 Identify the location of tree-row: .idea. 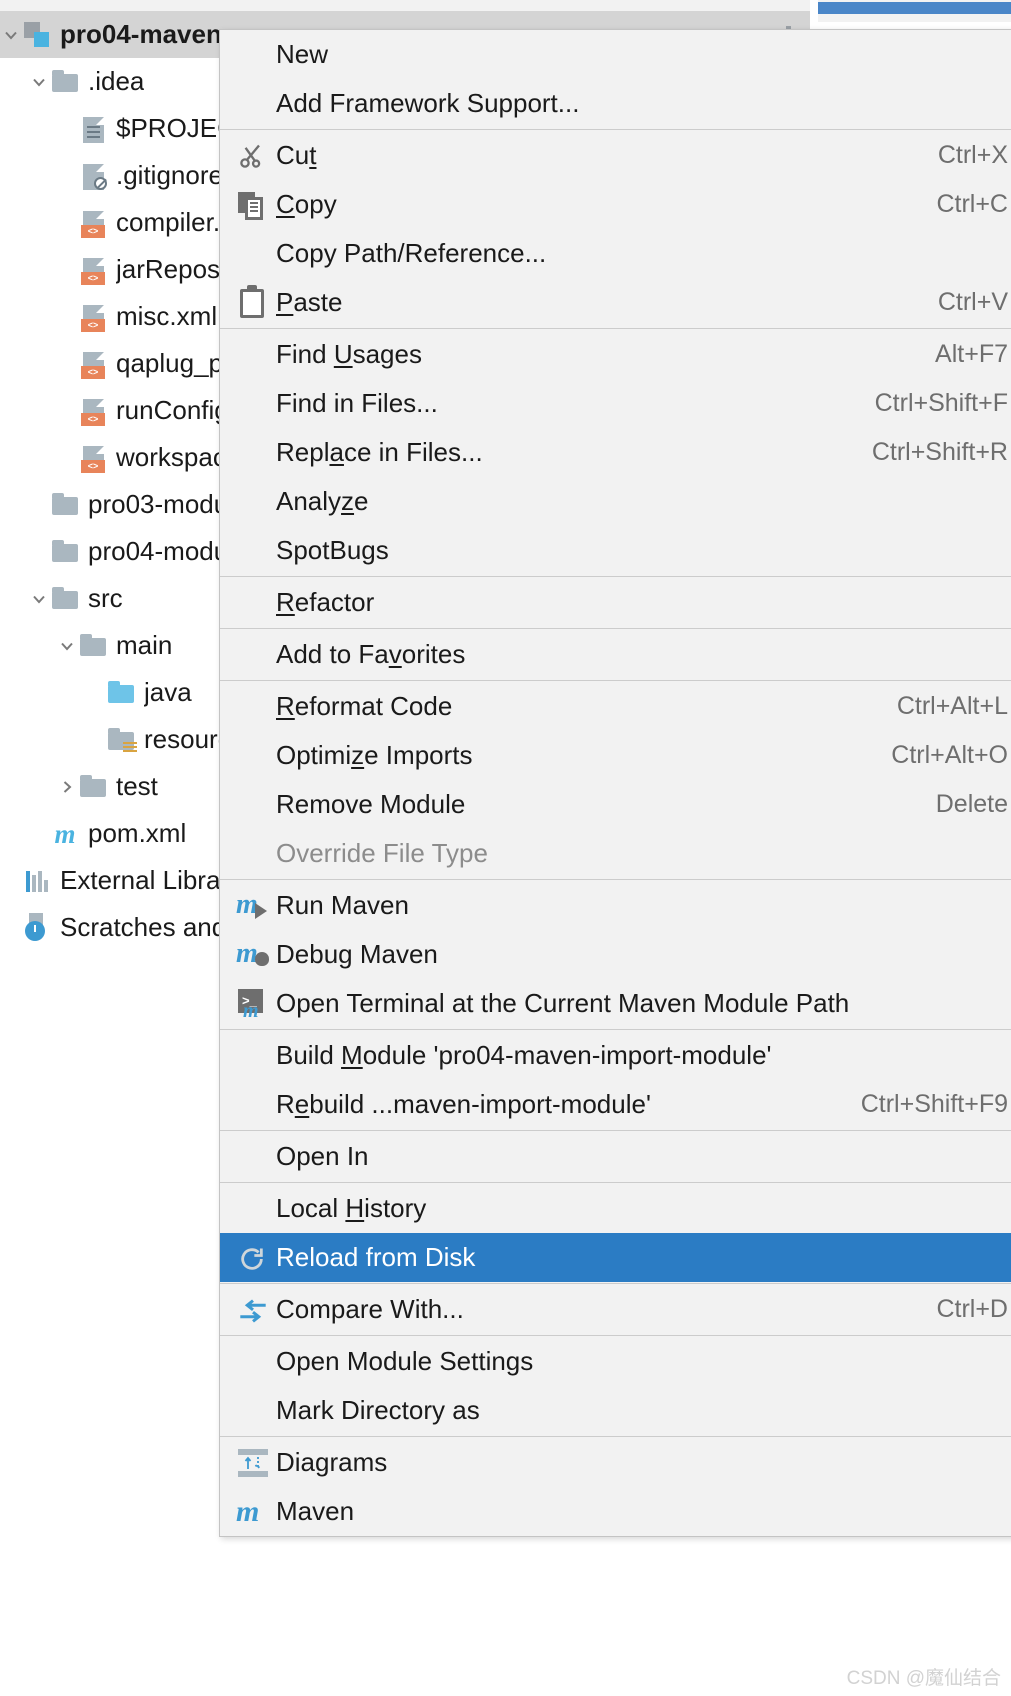
(116, 81).